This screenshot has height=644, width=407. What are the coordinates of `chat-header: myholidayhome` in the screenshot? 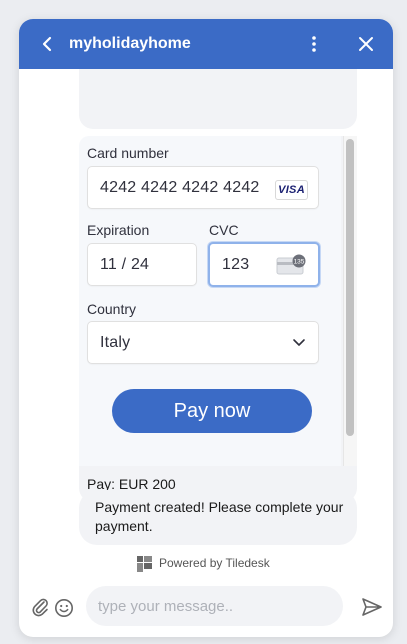 It's located at (206, 44).